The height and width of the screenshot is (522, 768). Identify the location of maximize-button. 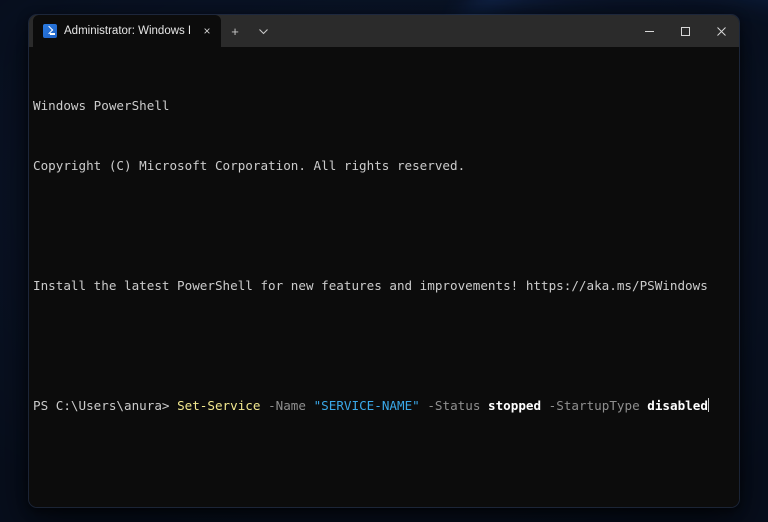
(685, 31).